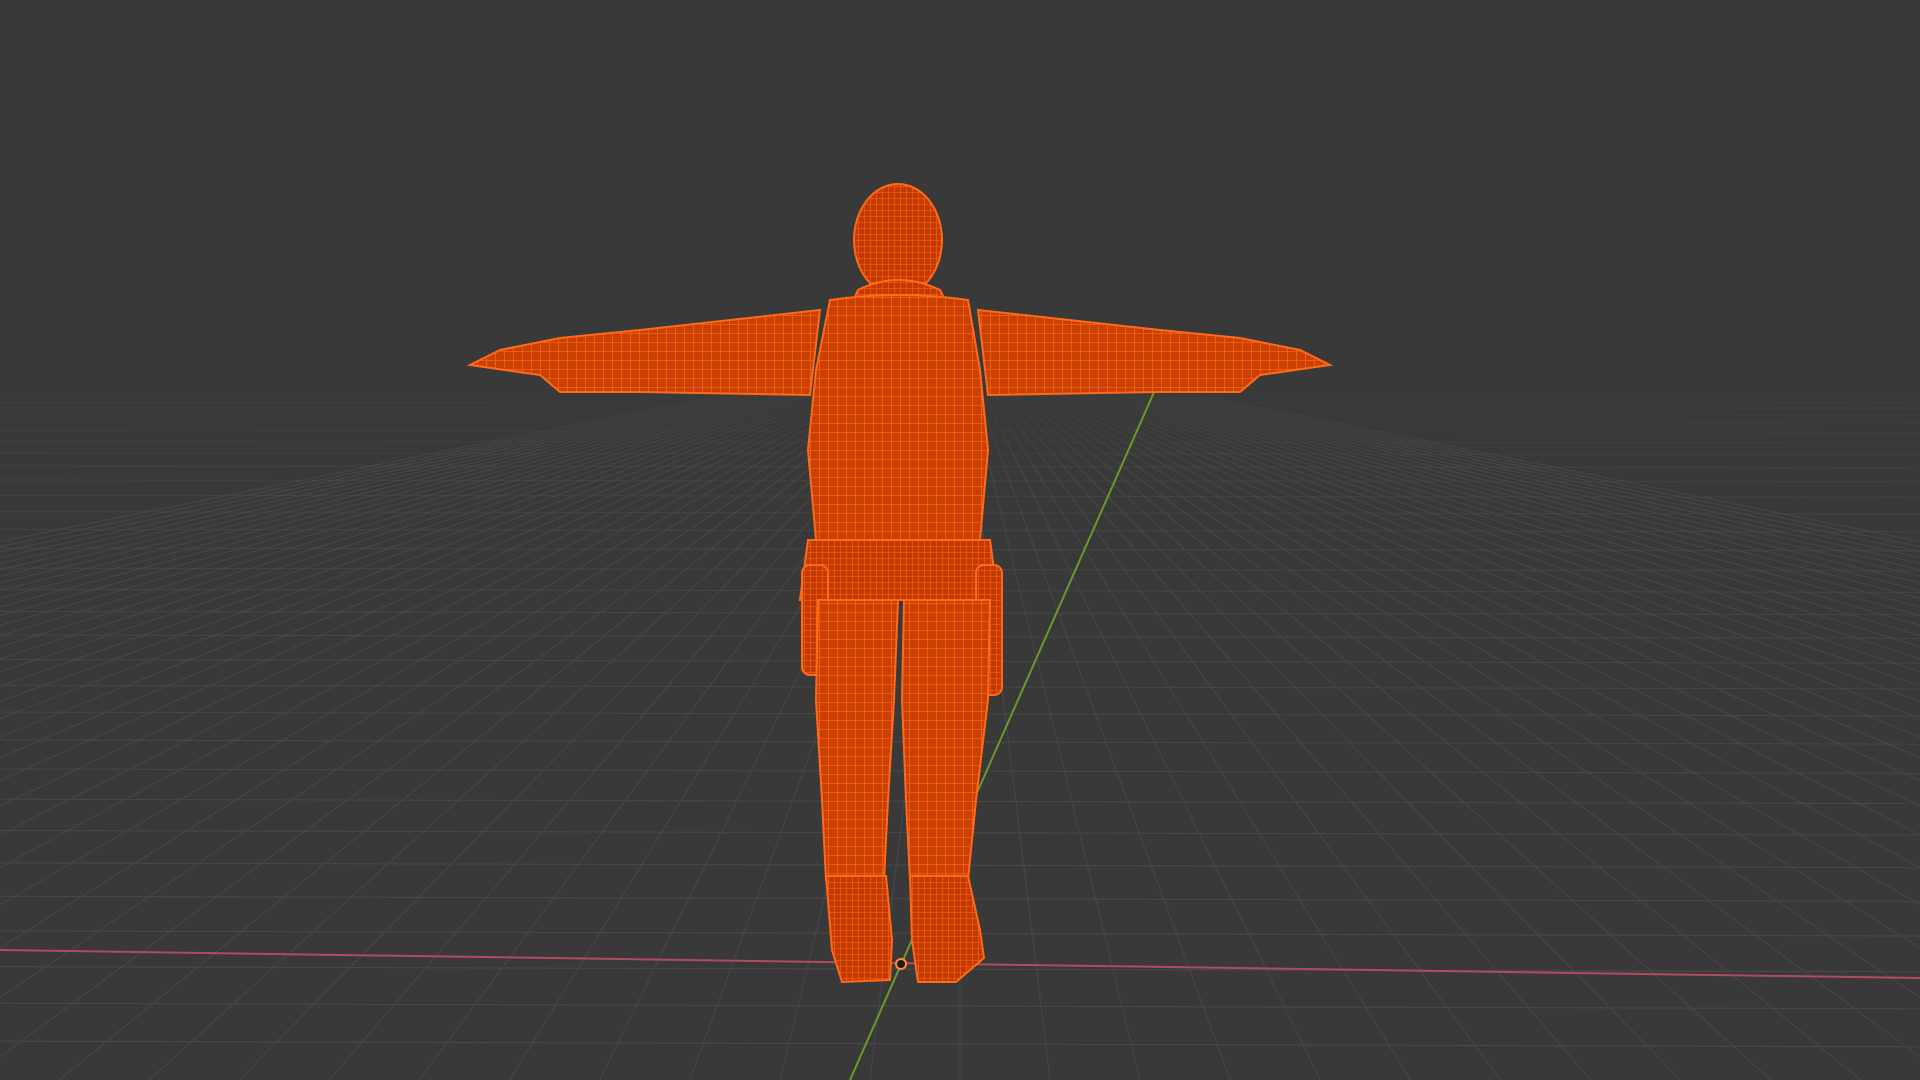 Image resolution: width=1920 pixels, height=1080 pixels. What do you see at coordinates (947, 929) in the screenshot?
I see `mesh-boot-right` at bounding box center [947, 929].